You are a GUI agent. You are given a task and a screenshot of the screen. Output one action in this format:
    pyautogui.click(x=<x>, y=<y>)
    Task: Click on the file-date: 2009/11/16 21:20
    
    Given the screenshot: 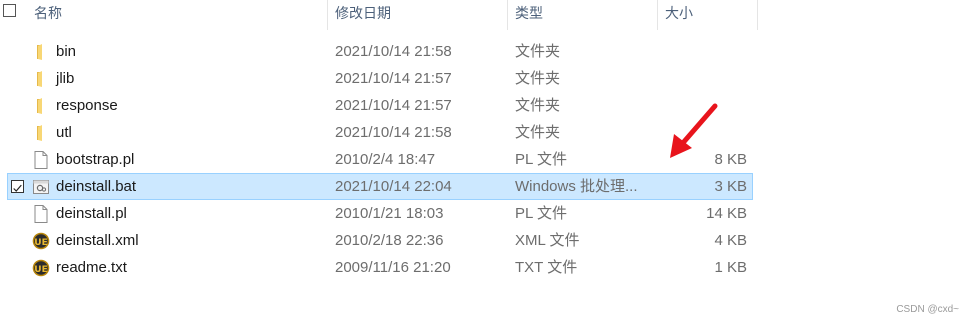 What is the action you would take?
    pyautogui.click(x=393, y=267)
    